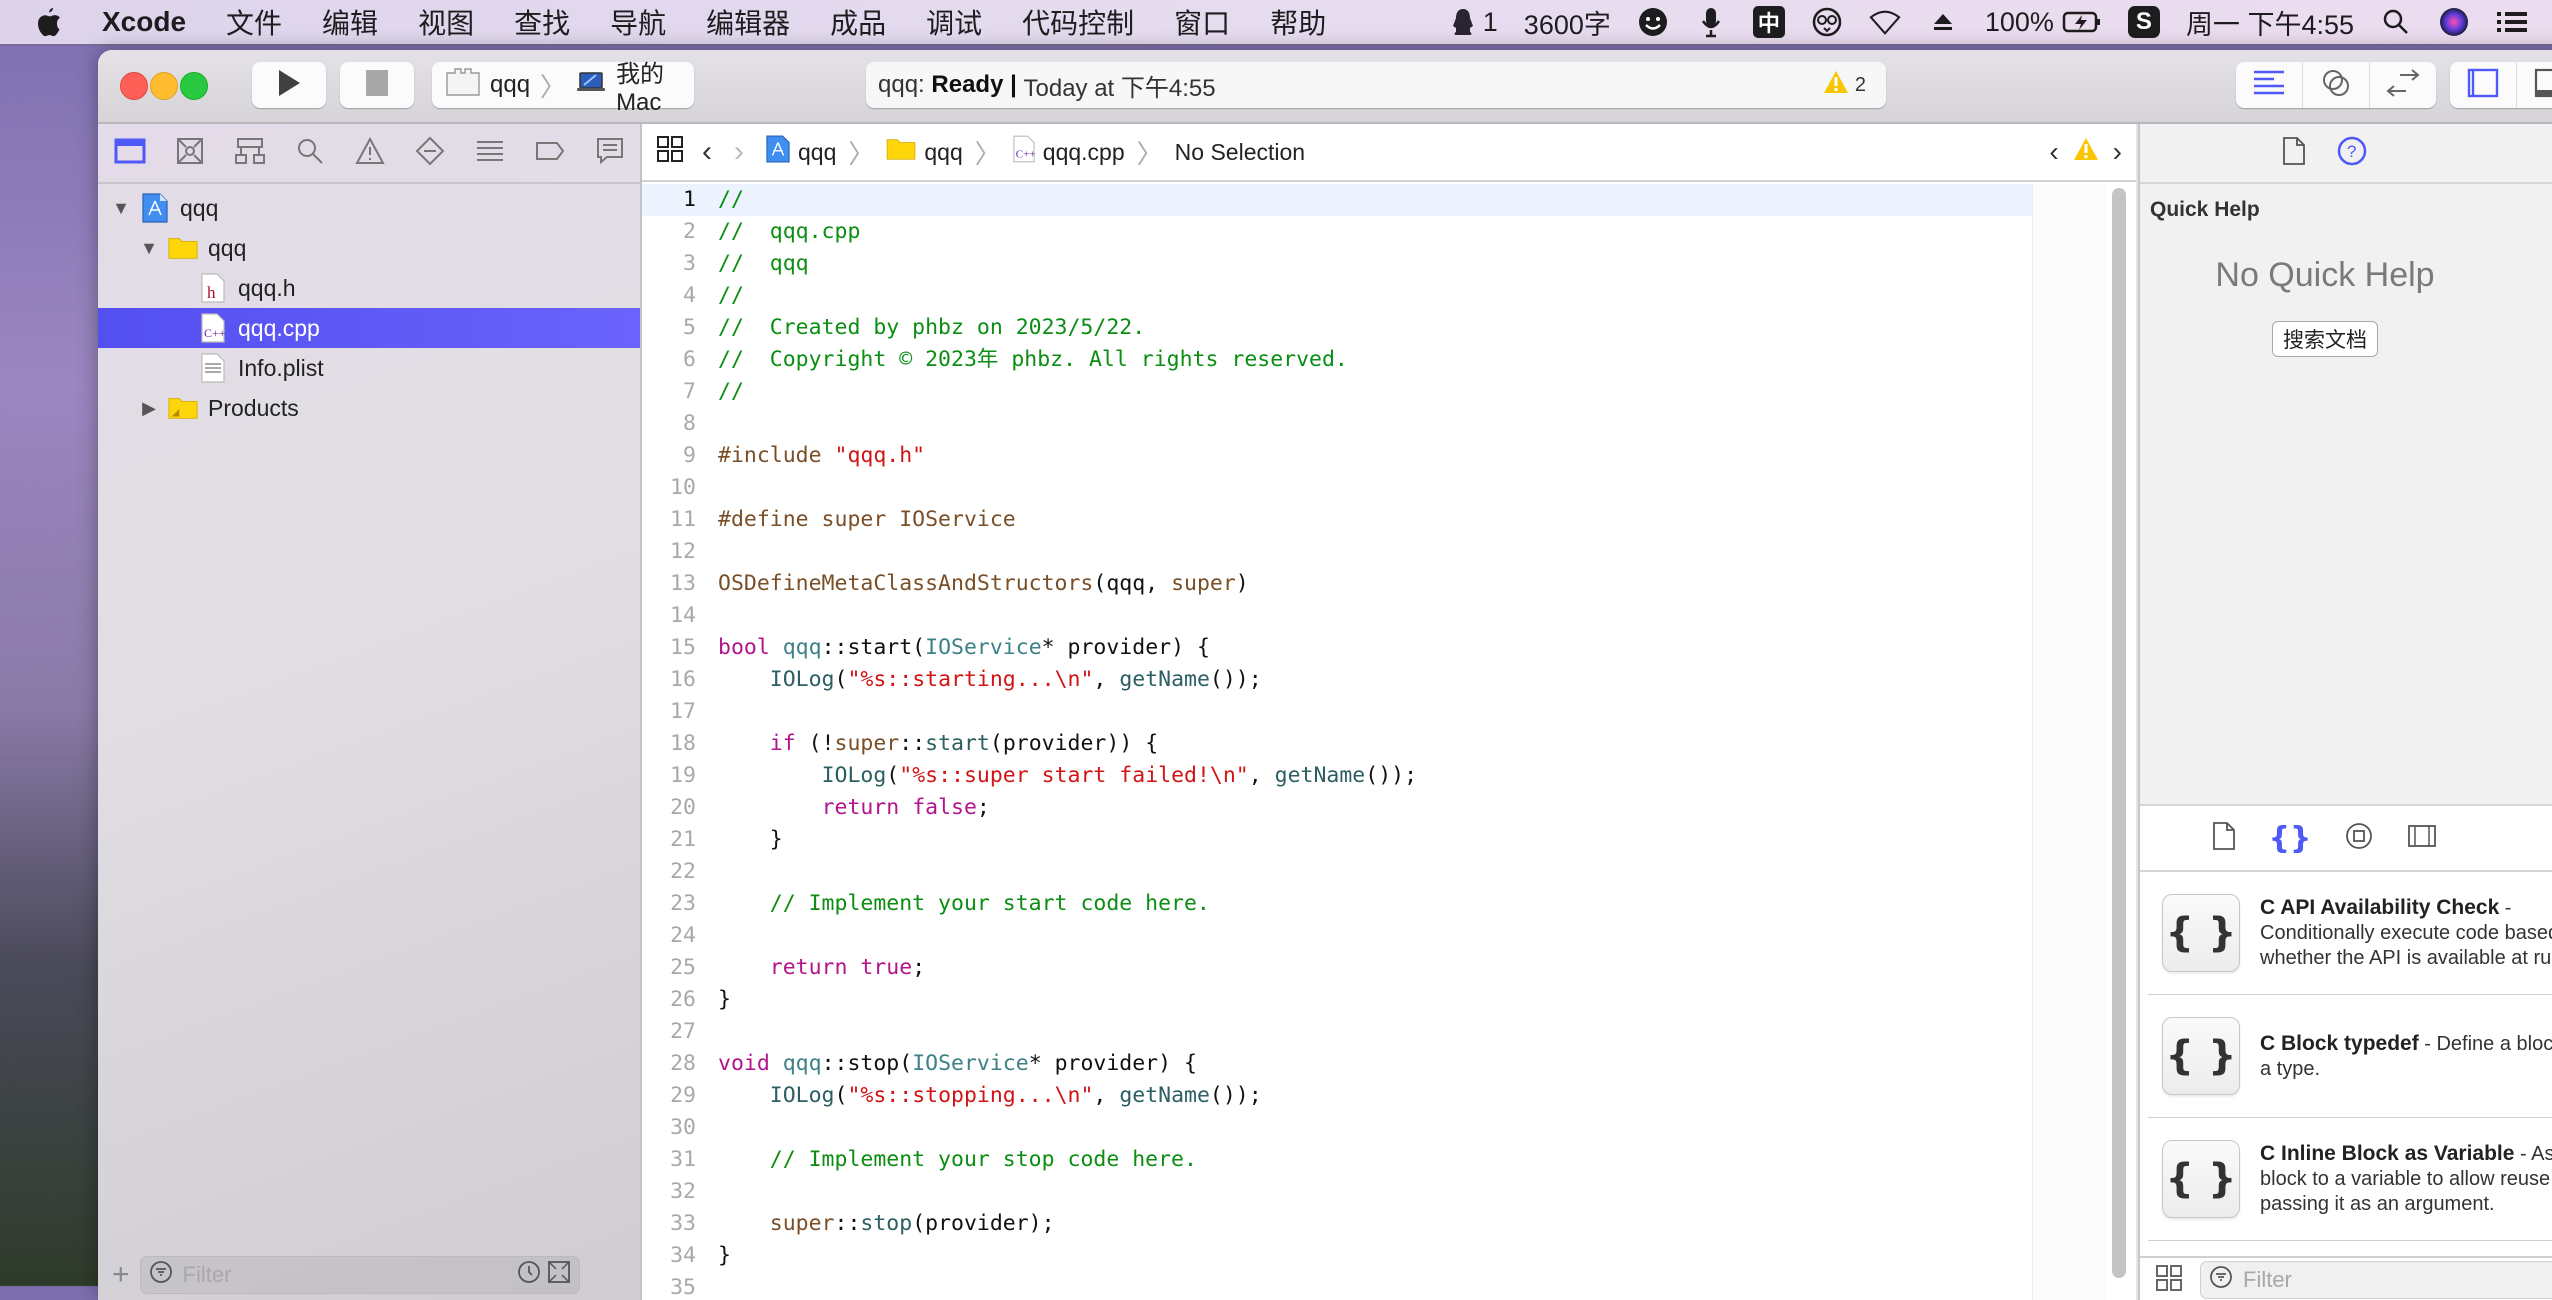 Image resolution: width=2552 pixels, height=1300 pixels. What do you see at coordinates (1653, 22) in the screenshot?
I see `smiley-icon` at bounding box center [1653, 22].